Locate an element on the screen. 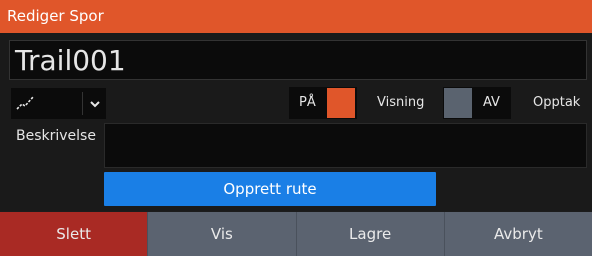 The height and width of the screenshot is (256, 592). line-style-dropdown is located at coordinates (58, 103).